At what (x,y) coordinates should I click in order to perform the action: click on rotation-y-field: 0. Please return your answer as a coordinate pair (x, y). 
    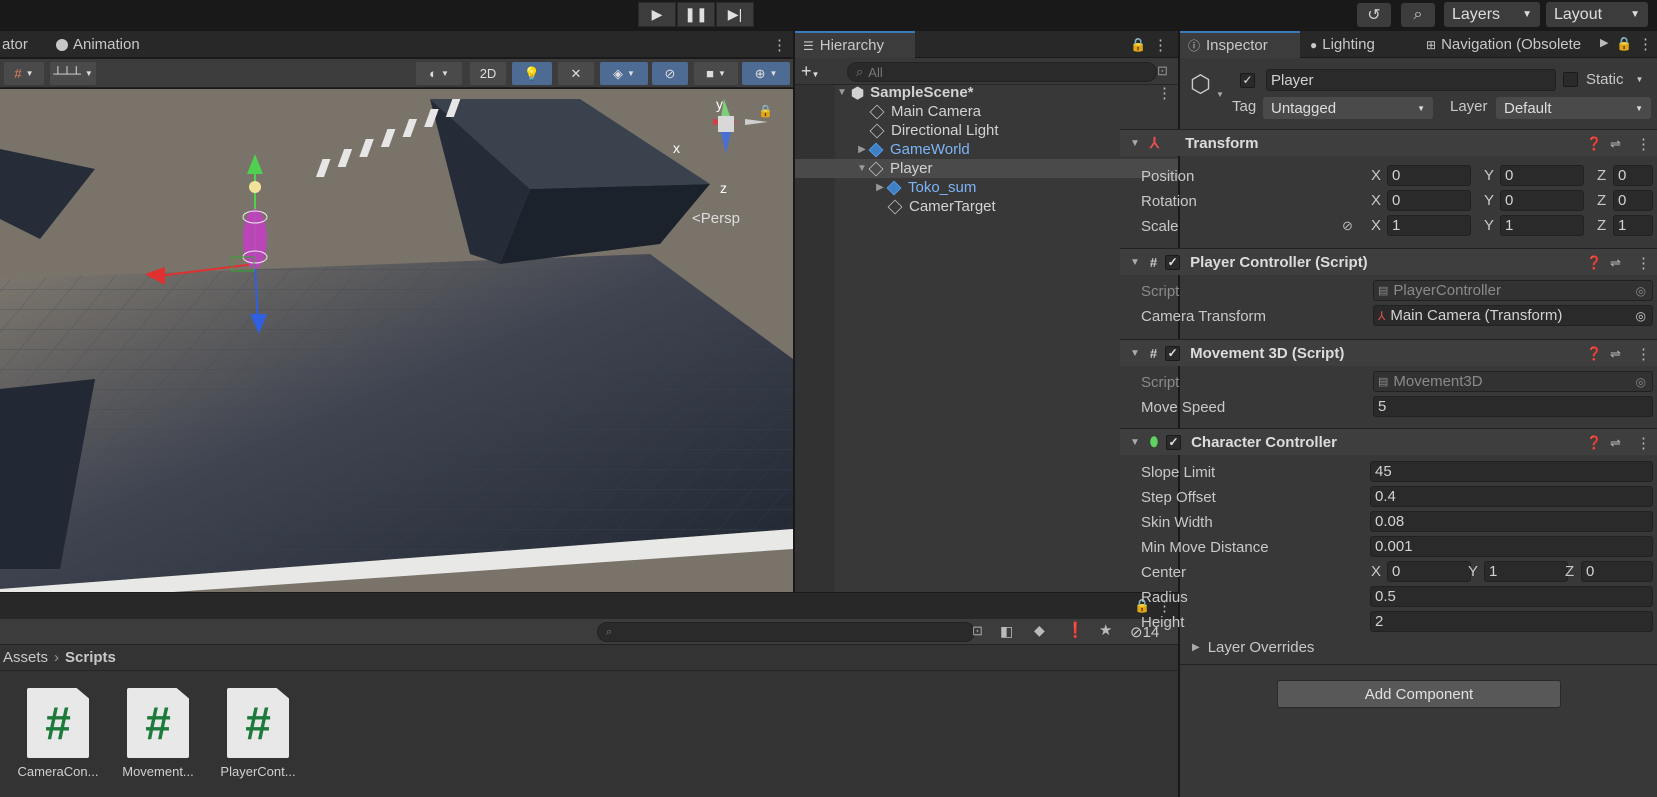
    Looking at the image, I should click on (1542, 200).